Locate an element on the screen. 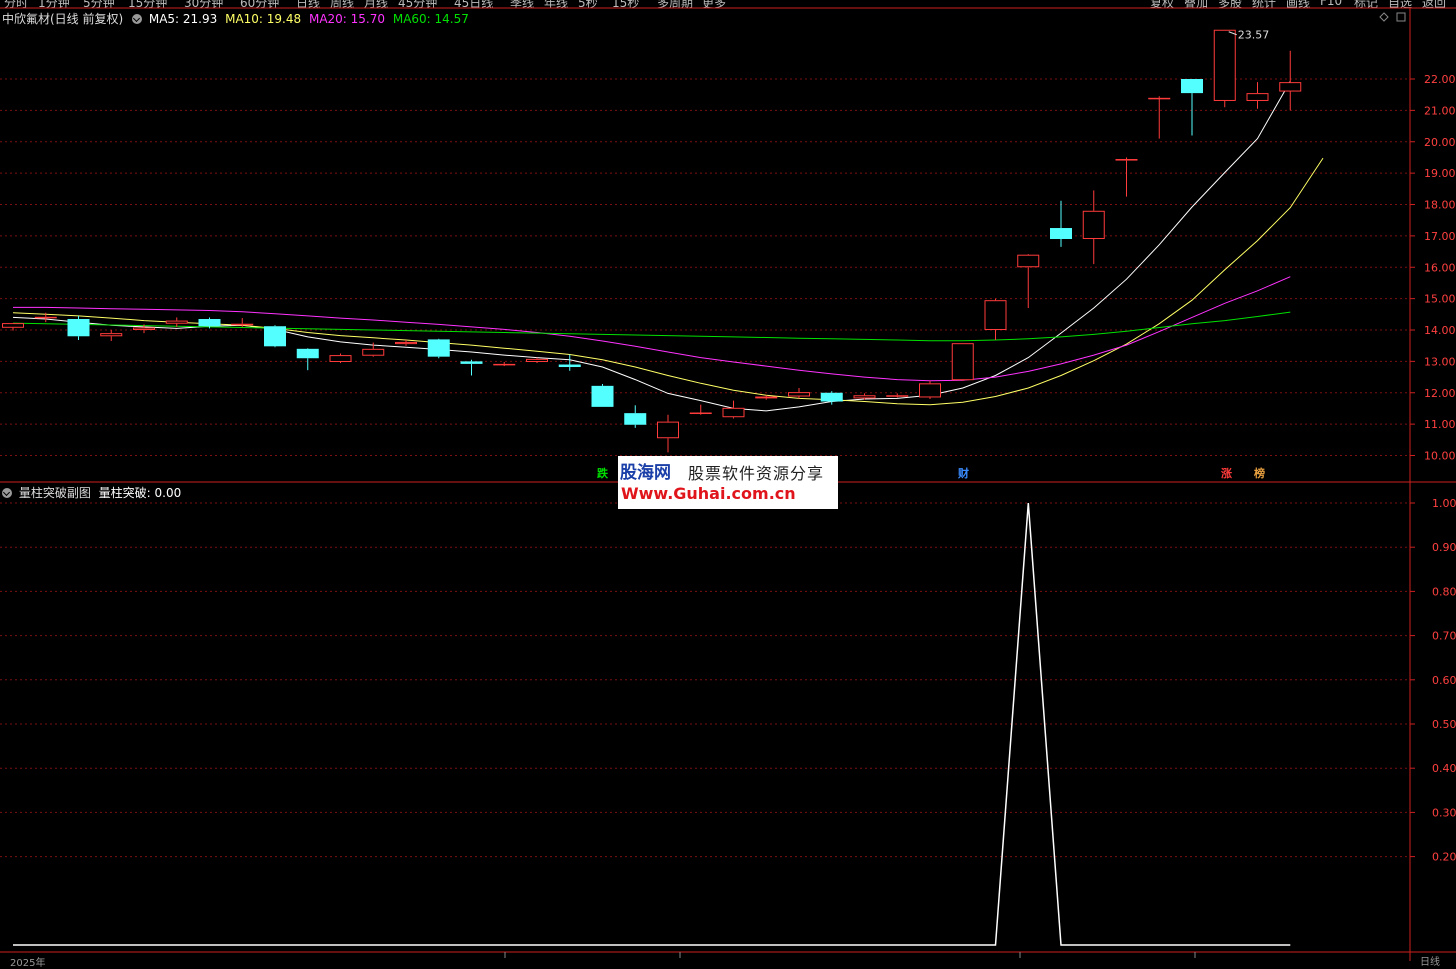 This screenshot has width=1456, height=969. sub-tick-label: 0.70 is located at coordinates (1444, 636).